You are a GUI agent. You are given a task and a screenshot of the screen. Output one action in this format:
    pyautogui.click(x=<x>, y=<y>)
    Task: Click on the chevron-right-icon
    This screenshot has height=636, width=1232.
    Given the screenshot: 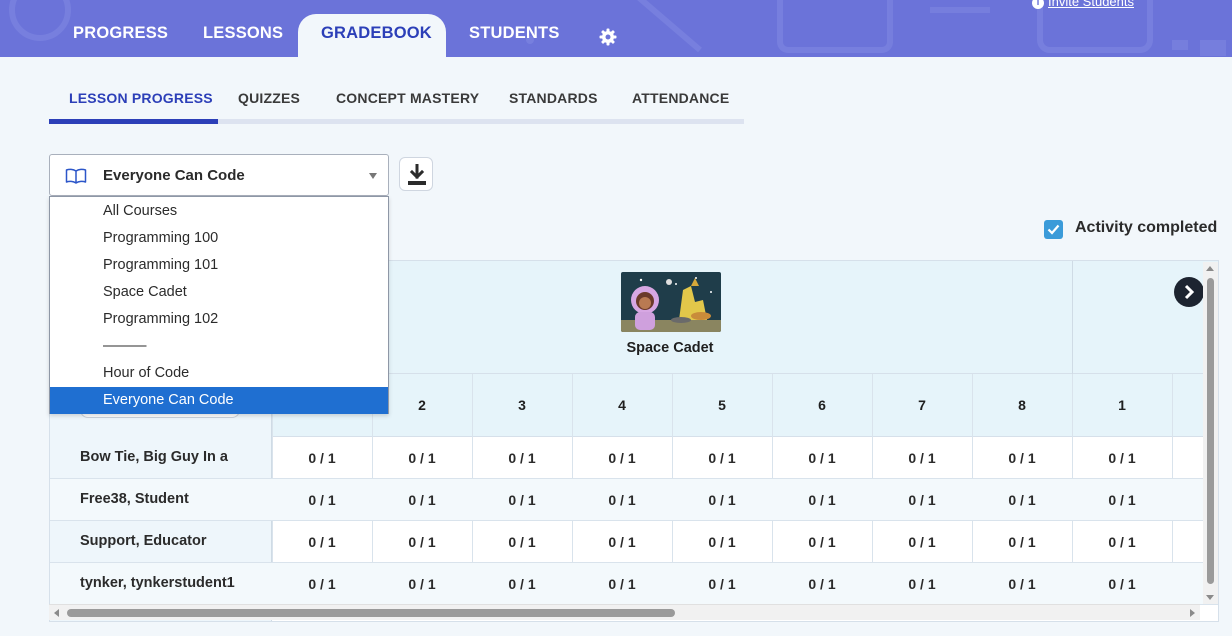 What is the action you would take?
    pyautogui.click(x=1189, y=292)
    